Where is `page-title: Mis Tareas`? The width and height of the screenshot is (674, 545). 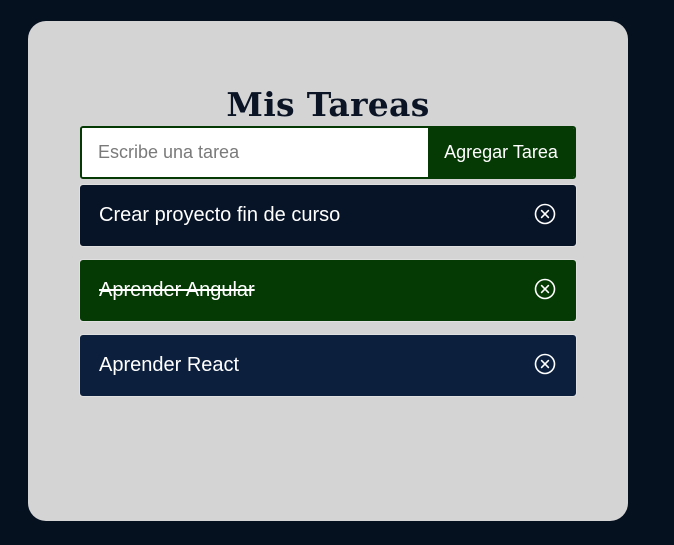
page-title: Mis Tareas is located at coordinates (328, 104).